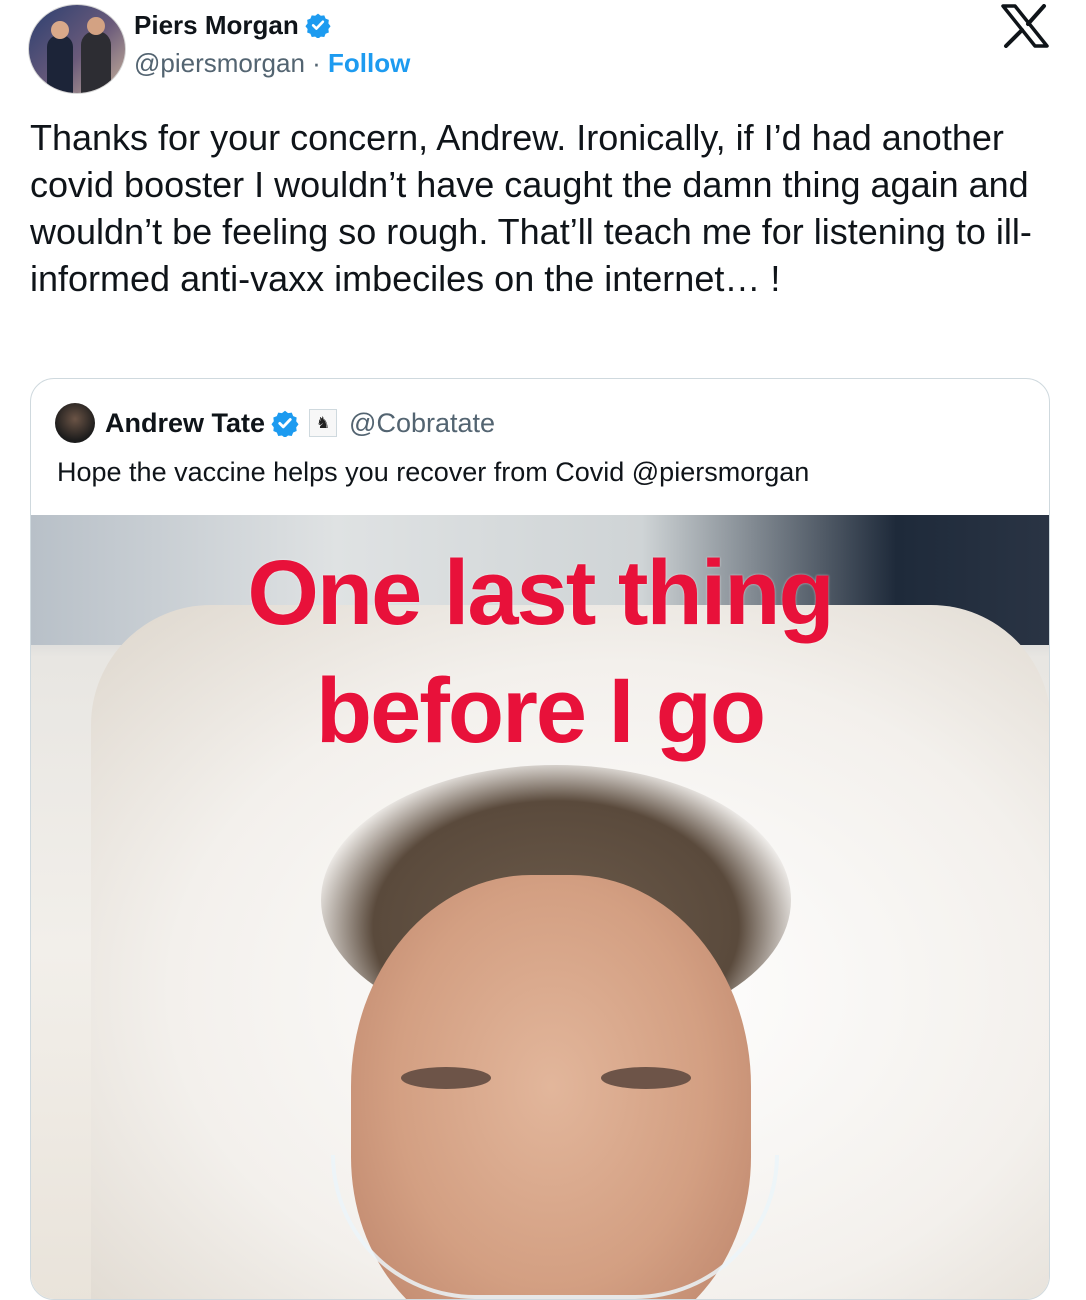  What do you see at coordinates (323, 423) in the screenshot?
I see `affiliate-badge-icon: ♞` at bounding box center [323, 423].